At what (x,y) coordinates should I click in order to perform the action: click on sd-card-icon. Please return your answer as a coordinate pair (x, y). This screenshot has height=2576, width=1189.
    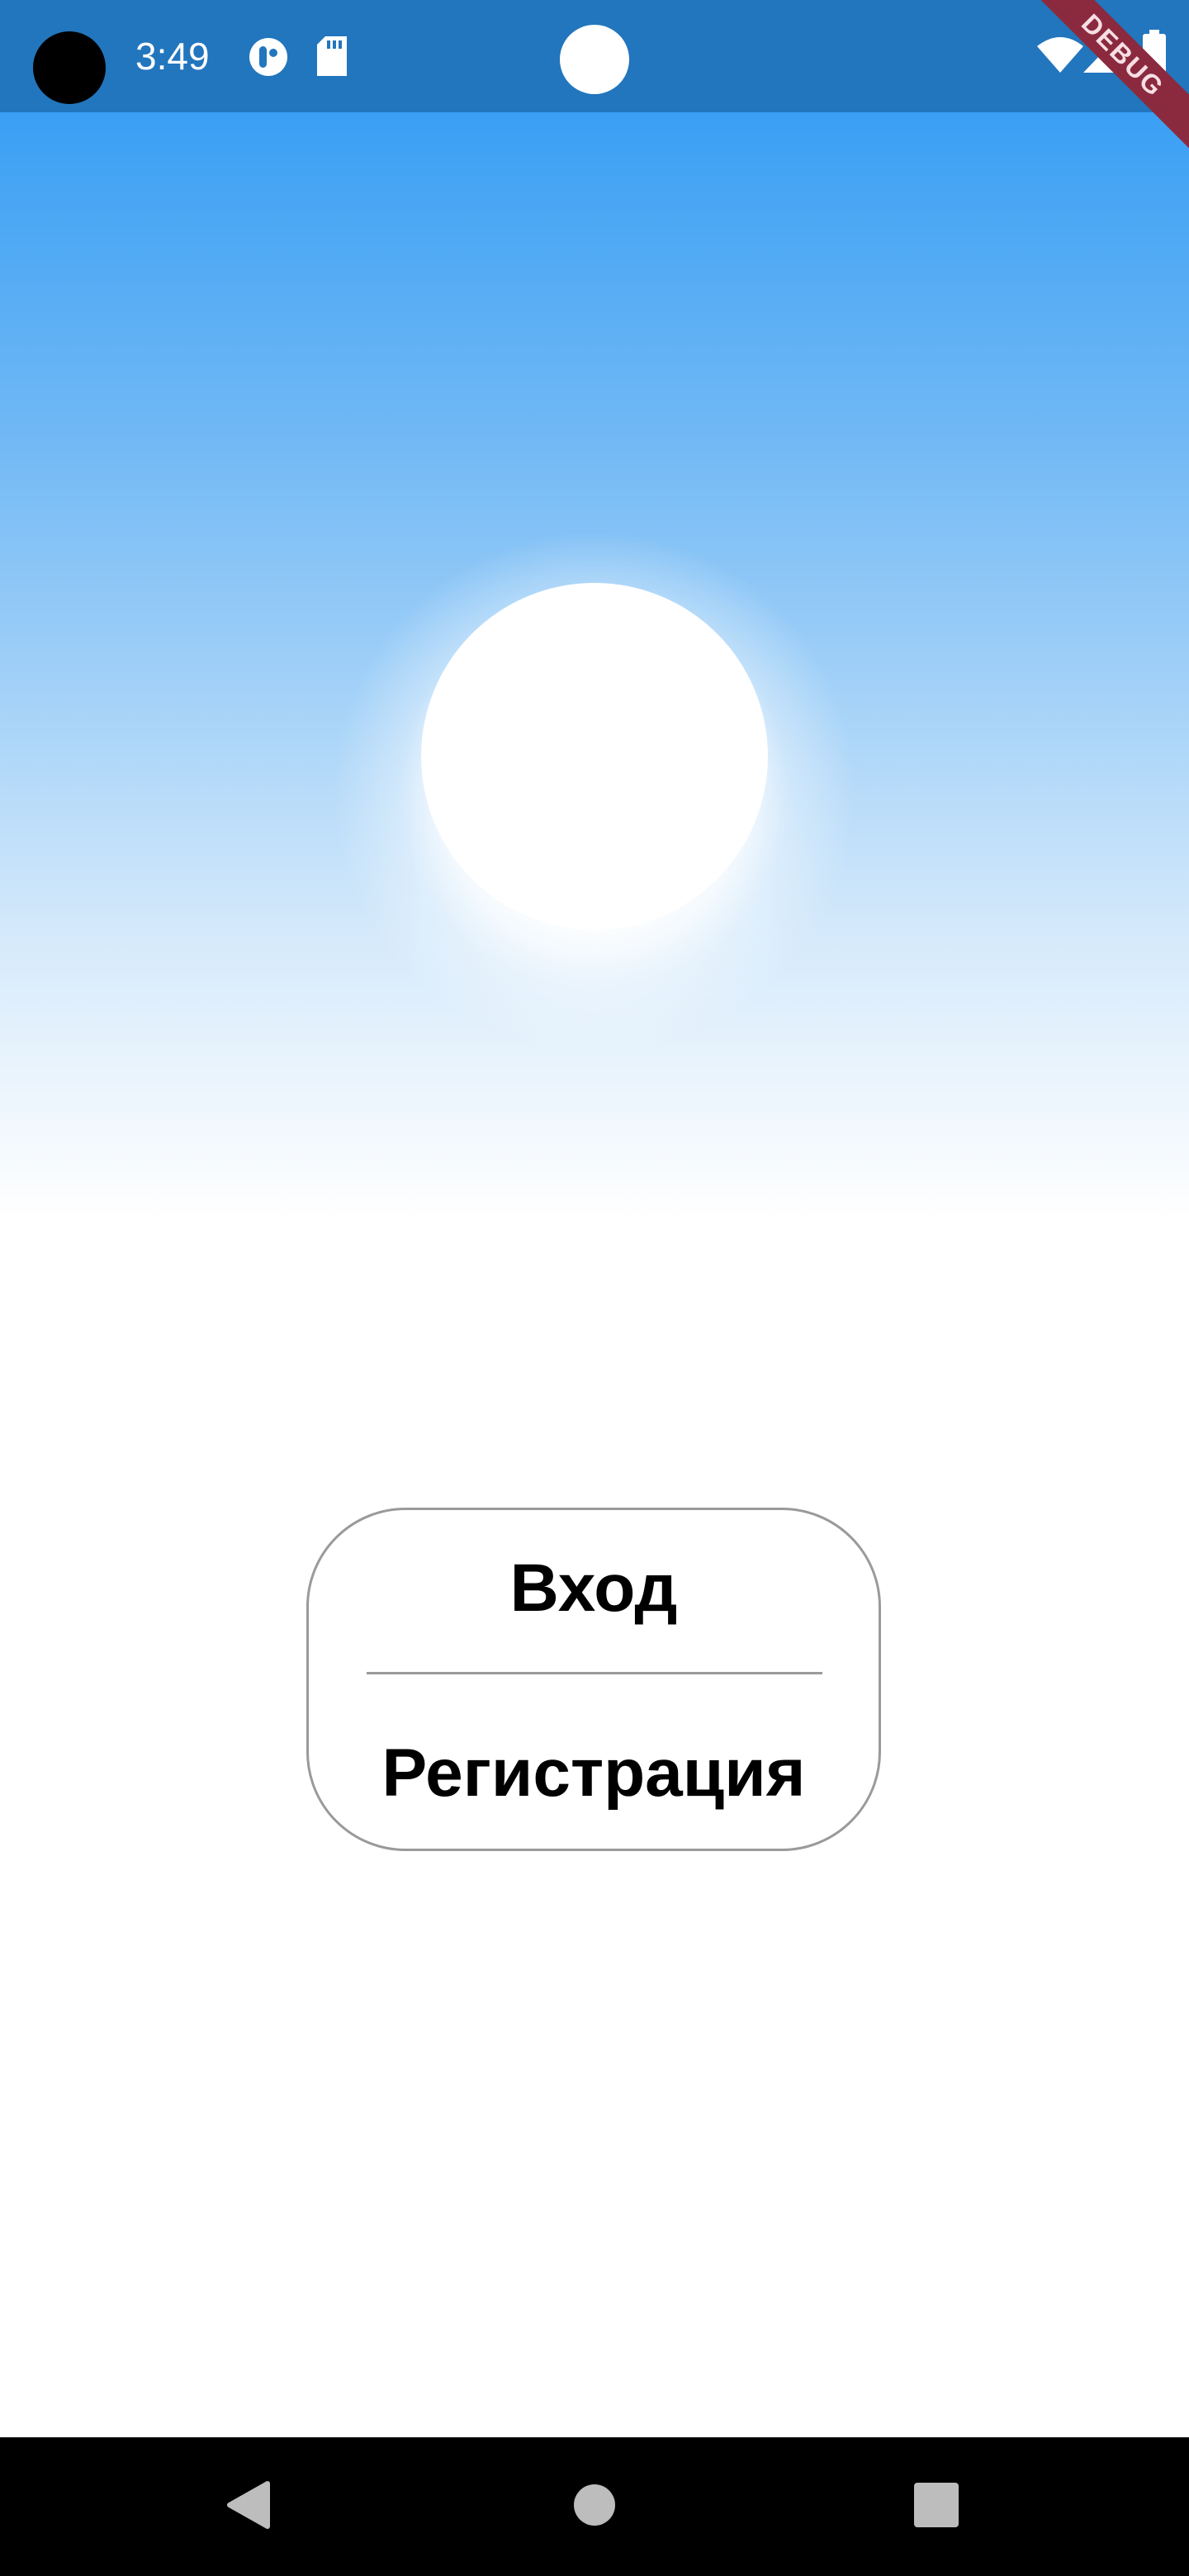
    Looking at the image, I should click on (332, 58).